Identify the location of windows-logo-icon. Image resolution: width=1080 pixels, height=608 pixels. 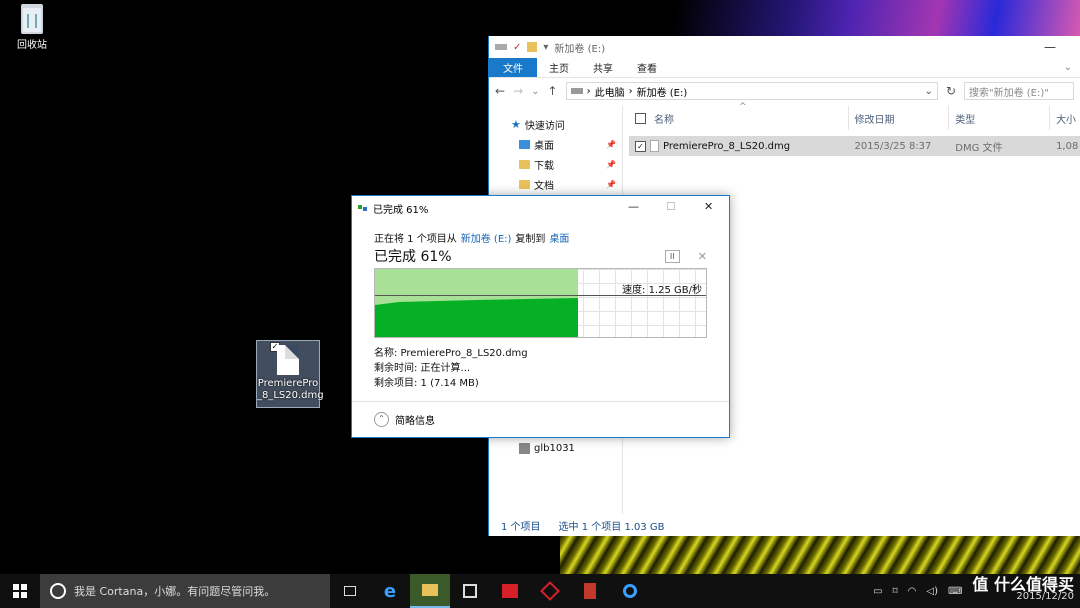
(20, 591).